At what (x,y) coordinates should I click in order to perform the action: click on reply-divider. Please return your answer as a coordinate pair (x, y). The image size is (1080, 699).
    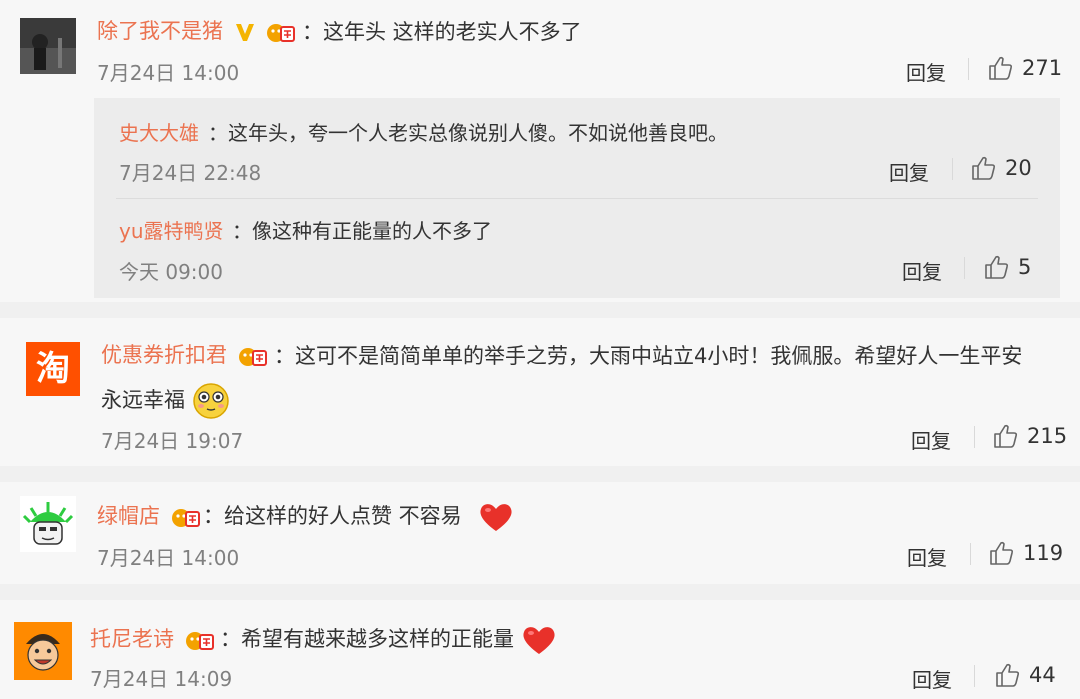
    Looking at the image, I should click on (577, 198).